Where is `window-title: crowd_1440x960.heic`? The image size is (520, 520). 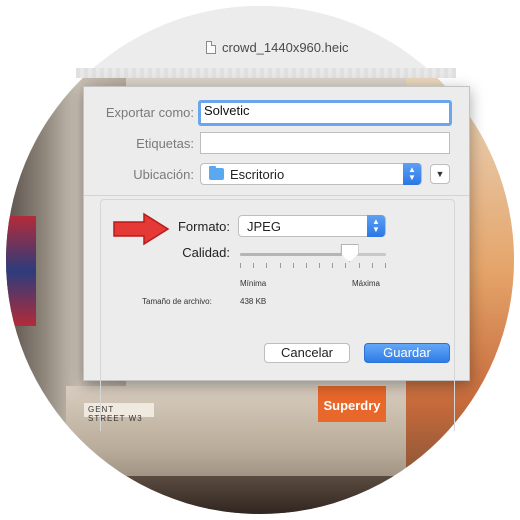
window-title: crowd_1440x960.heic is located at coordinates (277, 47).